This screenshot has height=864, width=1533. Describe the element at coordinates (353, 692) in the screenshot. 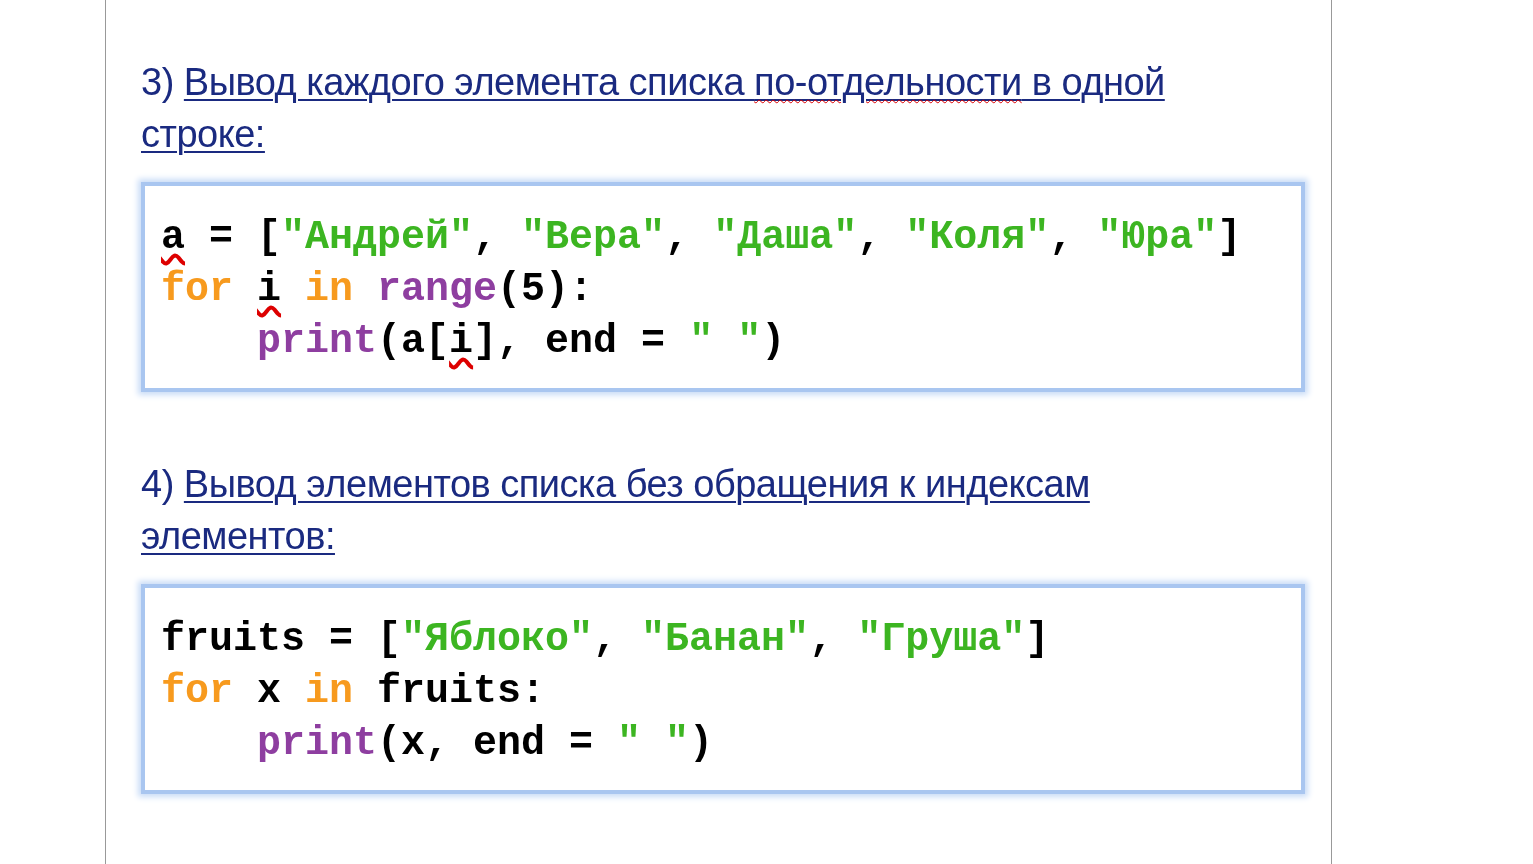

I see `code-line: for x in fruits:` at that location.